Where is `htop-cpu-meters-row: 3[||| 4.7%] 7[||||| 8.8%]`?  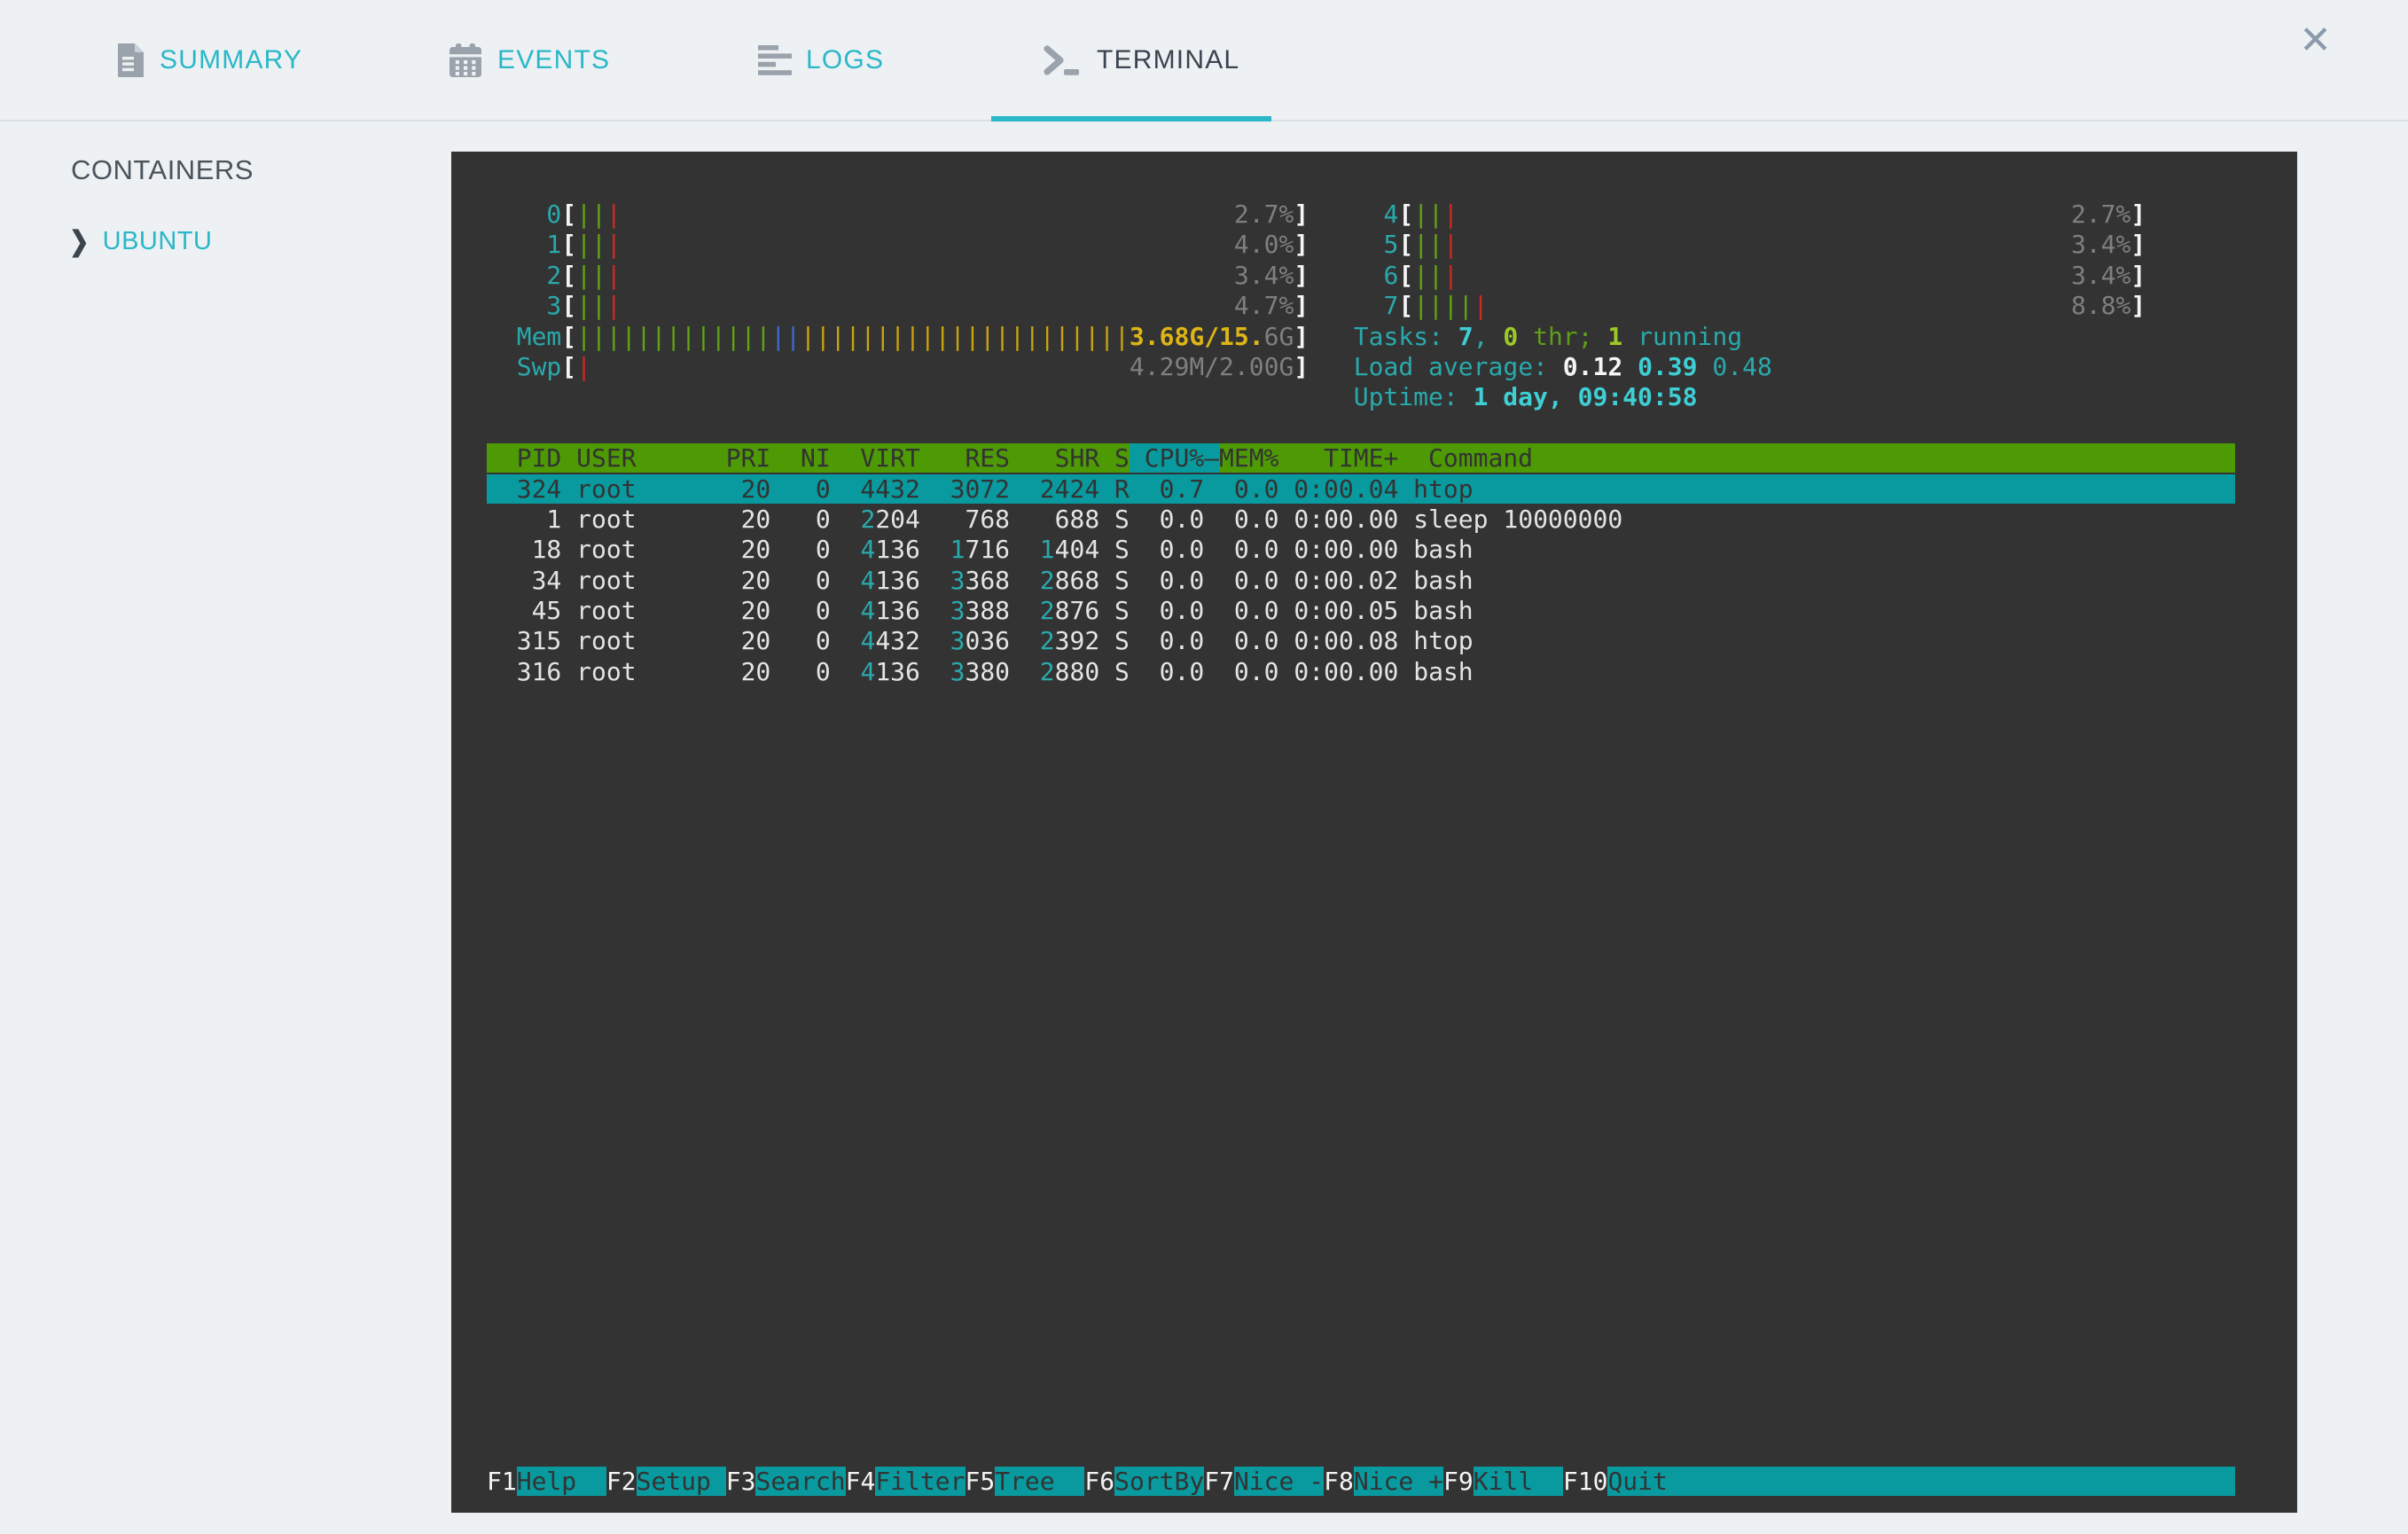
htop-cpu-meters-row: 3[||| 4.7%] 7[||||| 8.8%] is located at coordinates (1316, 306).